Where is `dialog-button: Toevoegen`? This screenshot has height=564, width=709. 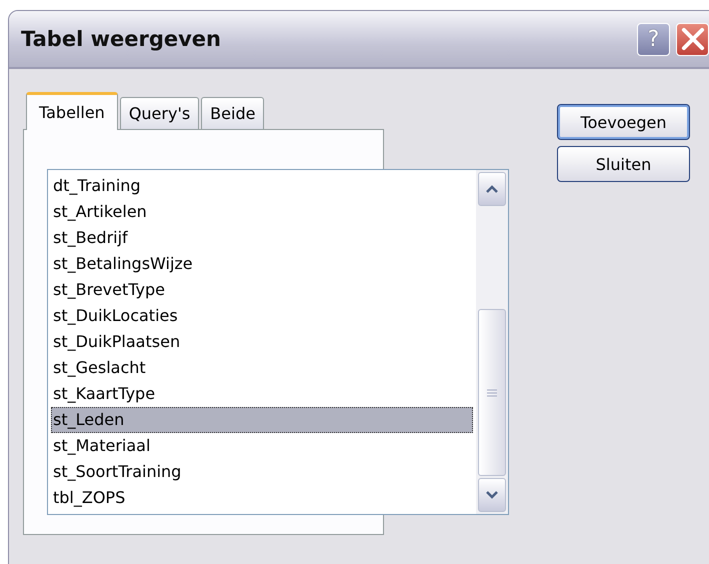
dialog-button: Toevoegen is located at coordinates (623, 122).